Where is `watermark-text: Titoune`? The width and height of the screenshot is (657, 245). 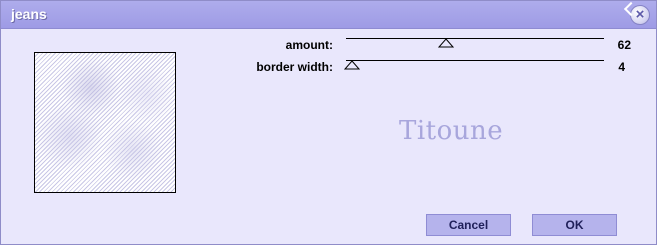
watermark-text: Titoune is located at coordinates (451, 131).